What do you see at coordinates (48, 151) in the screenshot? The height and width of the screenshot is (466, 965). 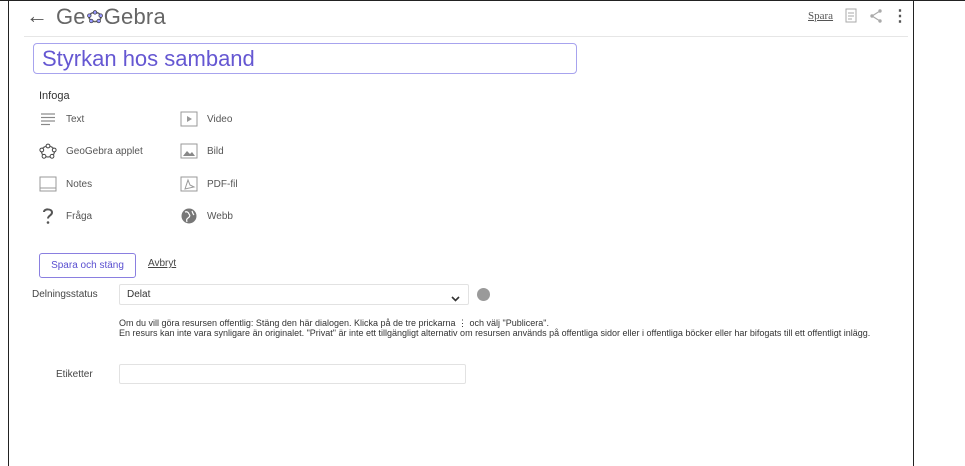 I see `geogebra-applet-icon` at bounding box center [48, 151].